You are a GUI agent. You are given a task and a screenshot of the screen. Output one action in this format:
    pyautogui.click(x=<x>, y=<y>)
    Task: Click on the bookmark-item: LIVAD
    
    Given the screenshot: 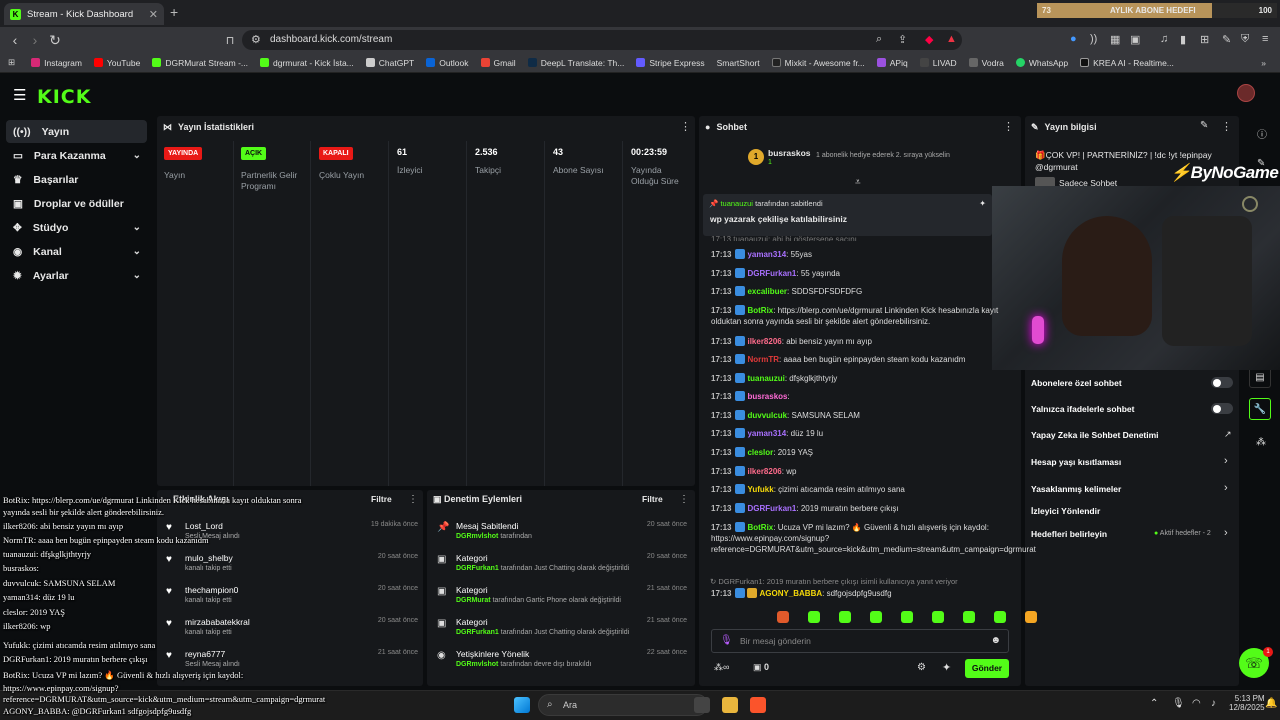 What is the action you would take?
    pyautogui.click(x=938, y=63)
    